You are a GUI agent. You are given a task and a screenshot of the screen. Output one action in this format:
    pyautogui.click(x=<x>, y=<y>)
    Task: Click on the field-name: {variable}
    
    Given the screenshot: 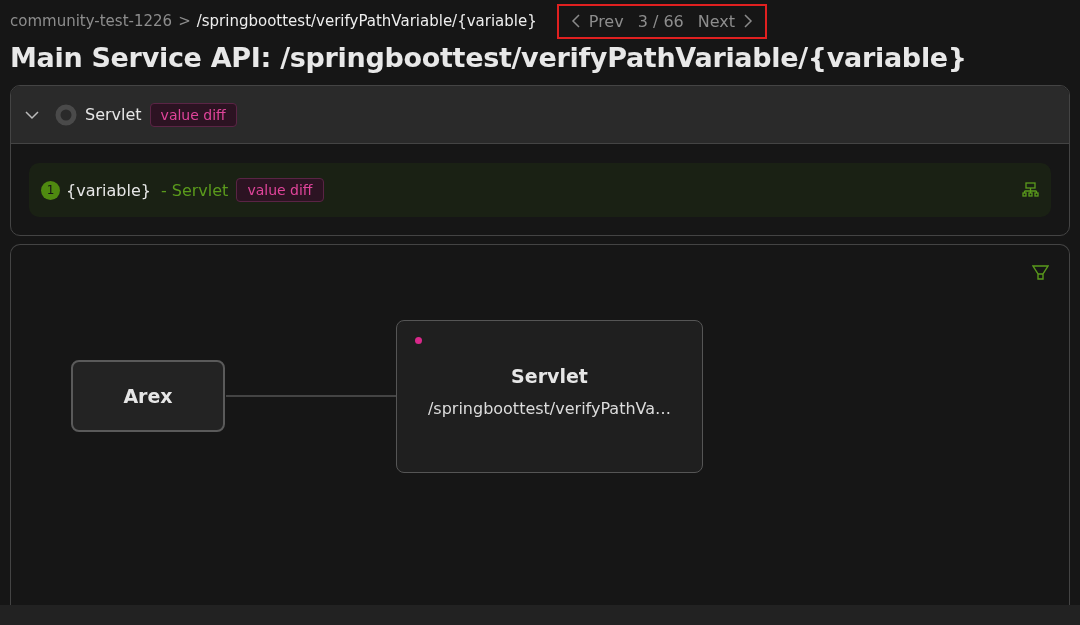 What is the action you would take?
    pyautogui.click(x=108, y=190)
    